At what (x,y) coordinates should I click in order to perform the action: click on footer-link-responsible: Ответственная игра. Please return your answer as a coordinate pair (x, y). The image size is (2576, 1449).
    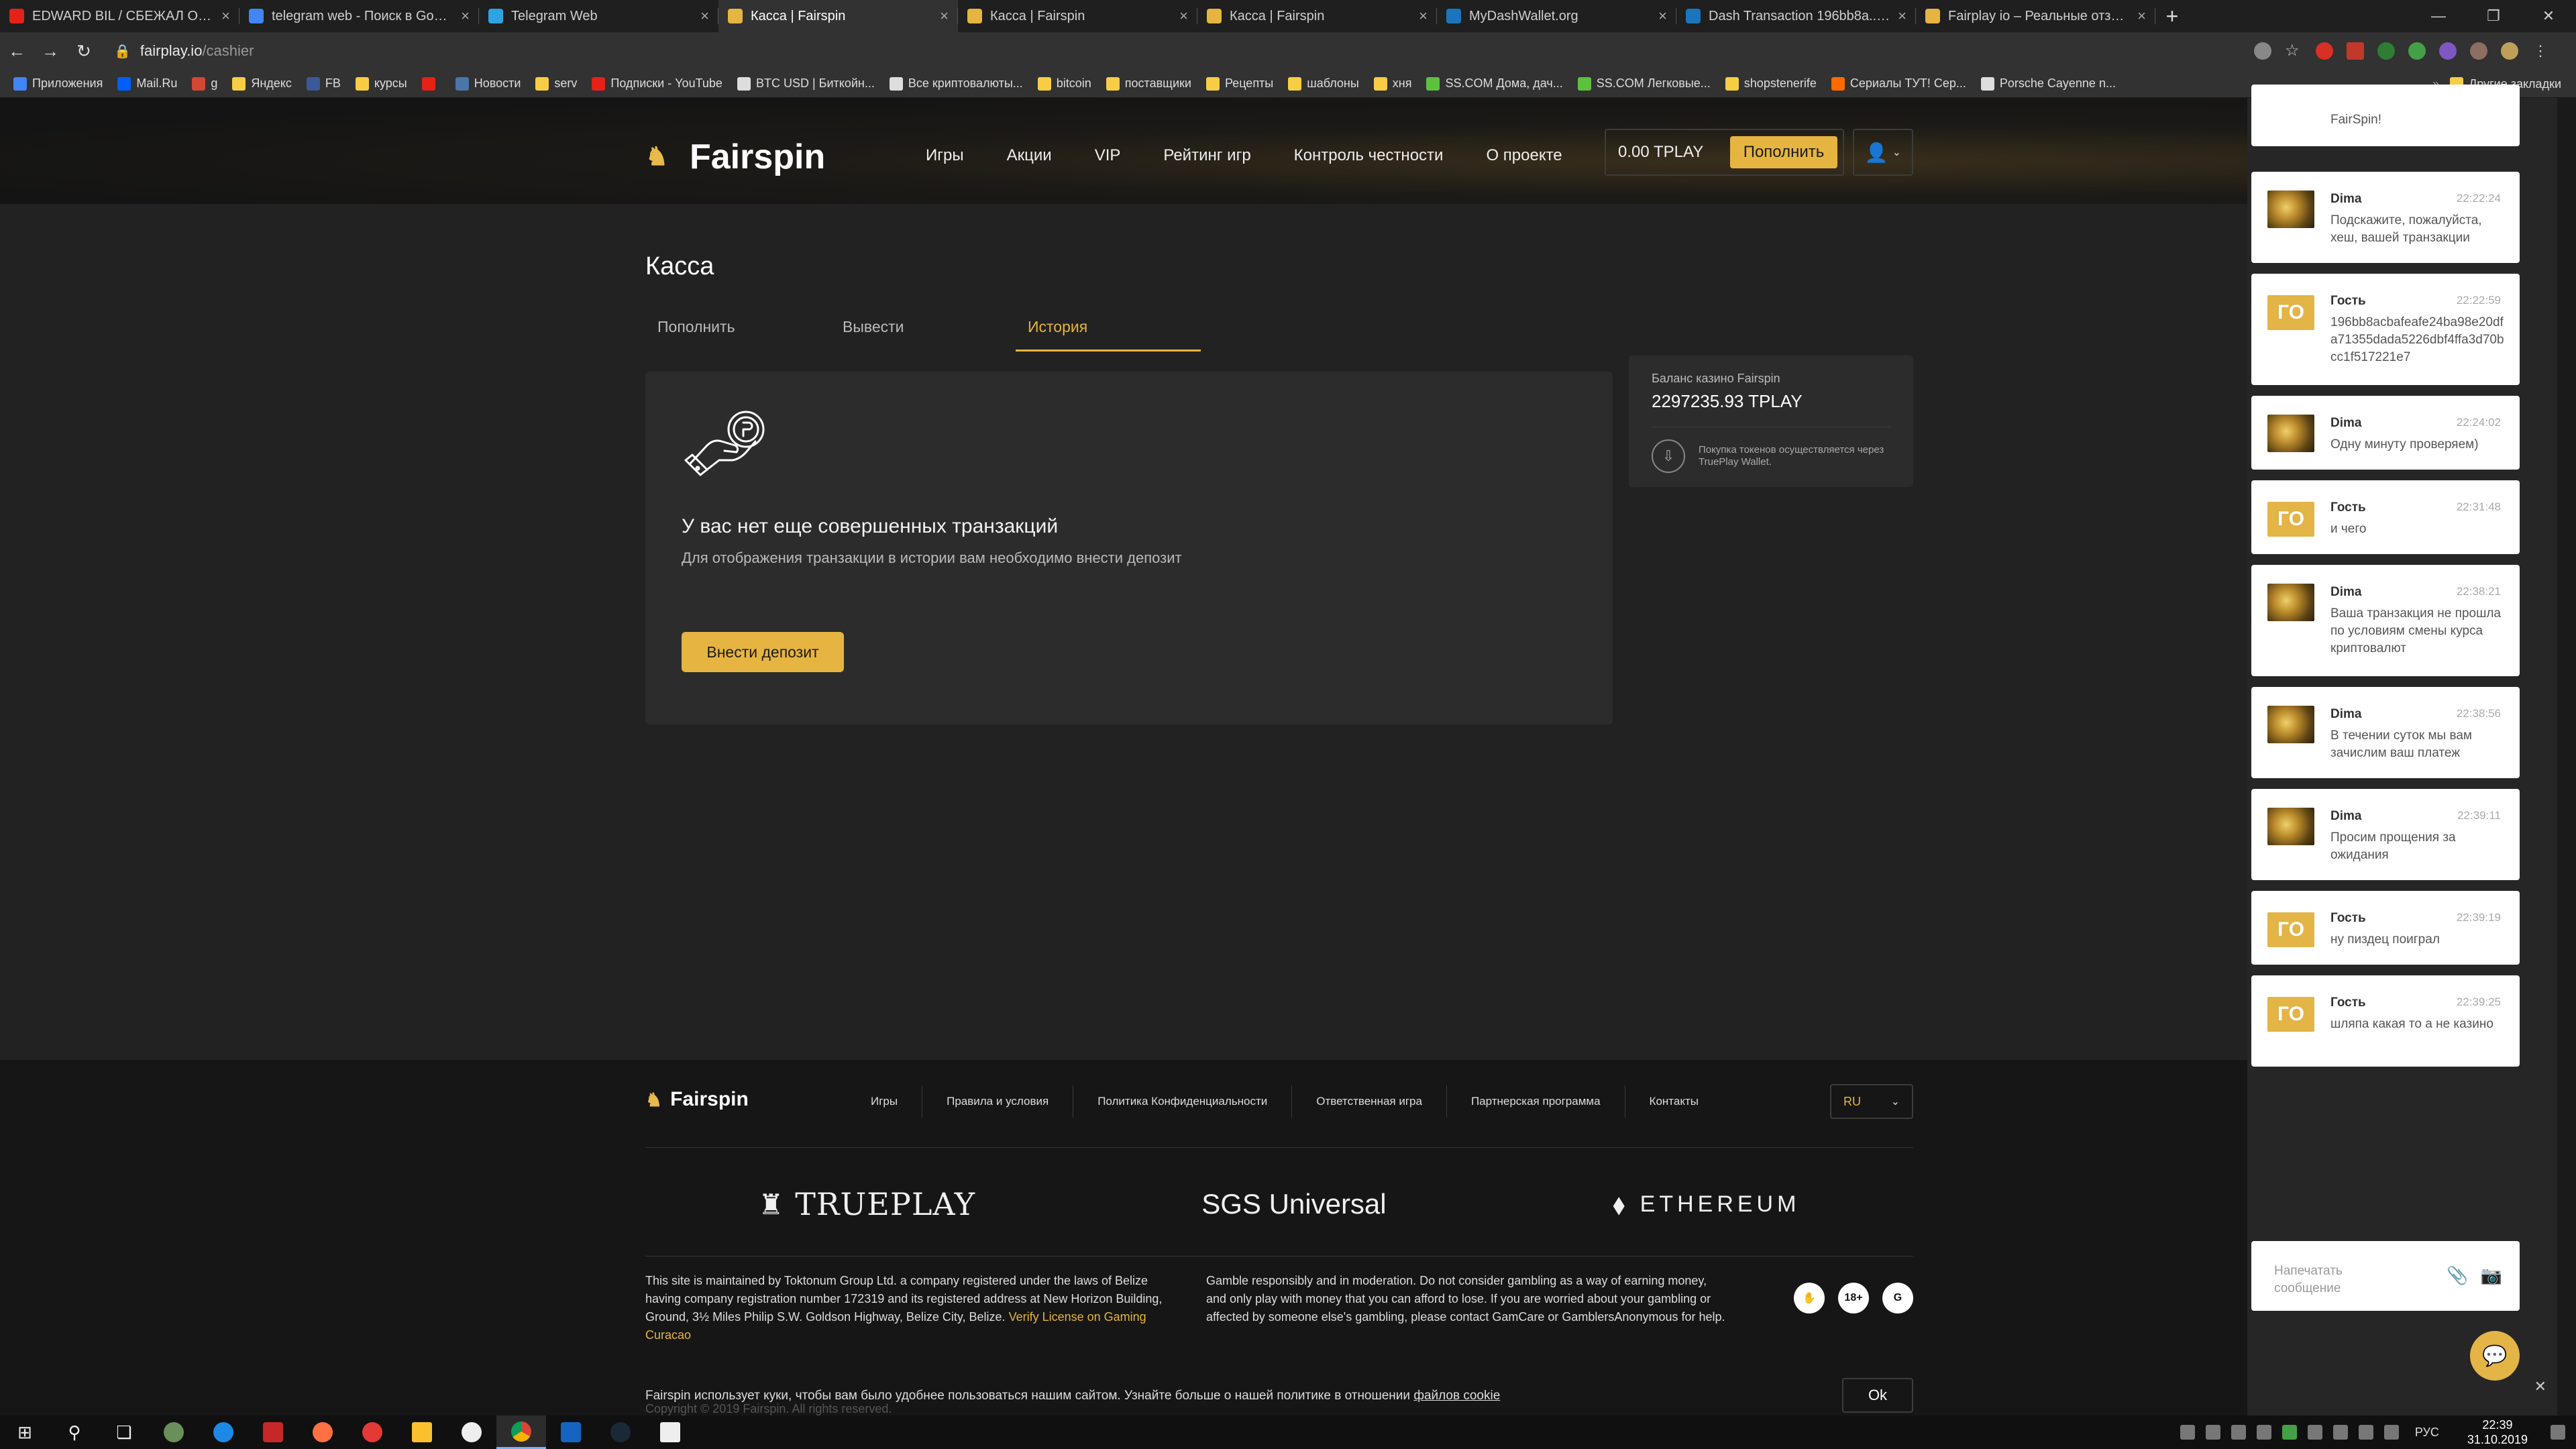
    Looking at the image, I should click on (1369, 1101).